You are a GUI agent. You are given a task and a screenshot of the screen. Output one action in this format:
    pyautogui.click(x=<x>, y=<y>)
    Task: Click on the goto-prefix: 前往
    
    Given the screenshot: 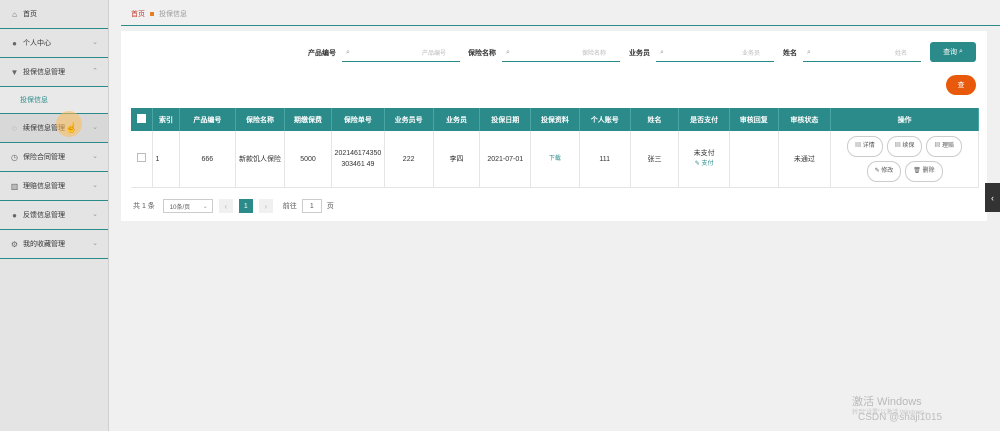 What is the action you would take?
    pyautogui.click(x=289, y=206)
    